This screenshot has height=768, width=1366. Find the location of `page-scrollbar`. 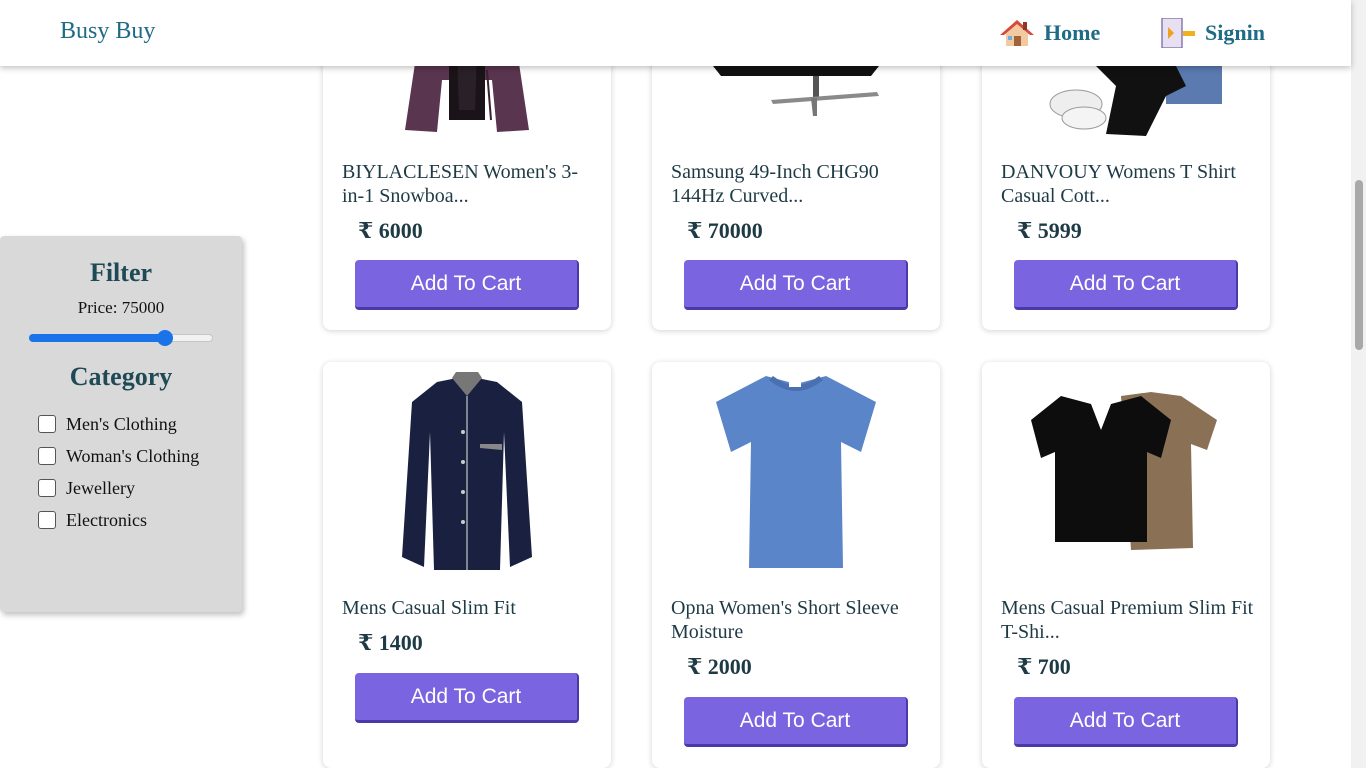

page-scrollbar is located at coordinates (1358, 384).